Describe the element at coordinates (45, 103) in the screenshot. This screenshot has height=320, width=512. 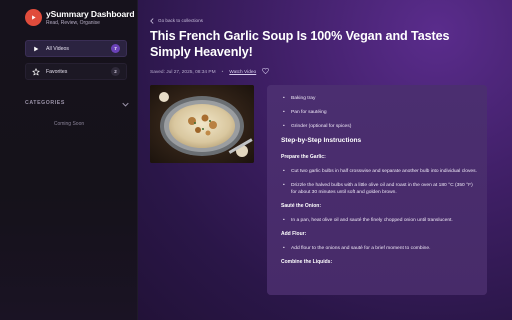
I see `categories-title: CATEGORIES` at that location.